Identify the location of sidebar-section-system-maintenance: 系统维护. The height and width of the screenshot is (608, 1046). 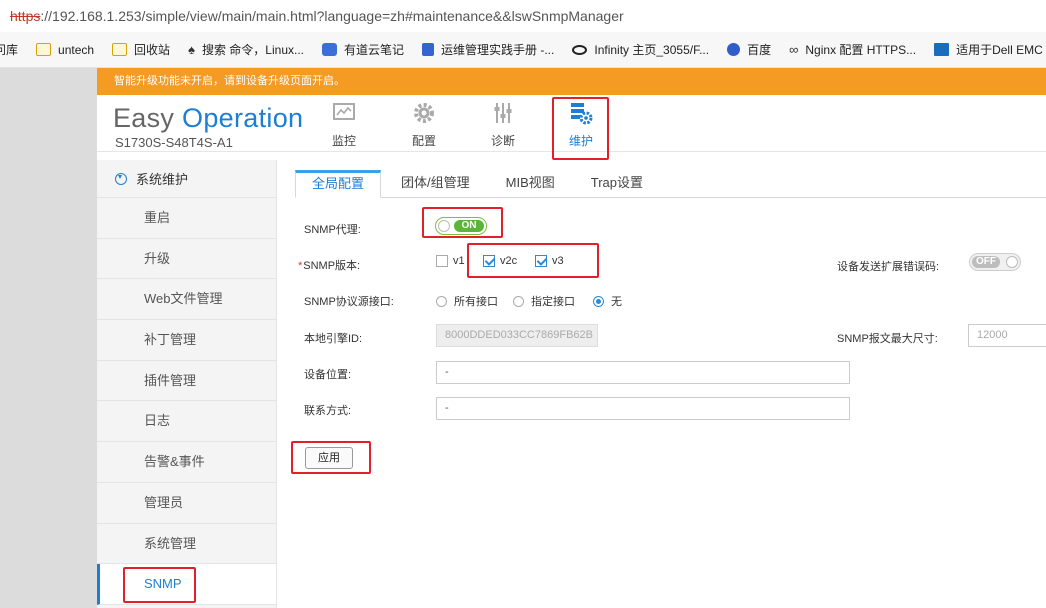
(186, 179).